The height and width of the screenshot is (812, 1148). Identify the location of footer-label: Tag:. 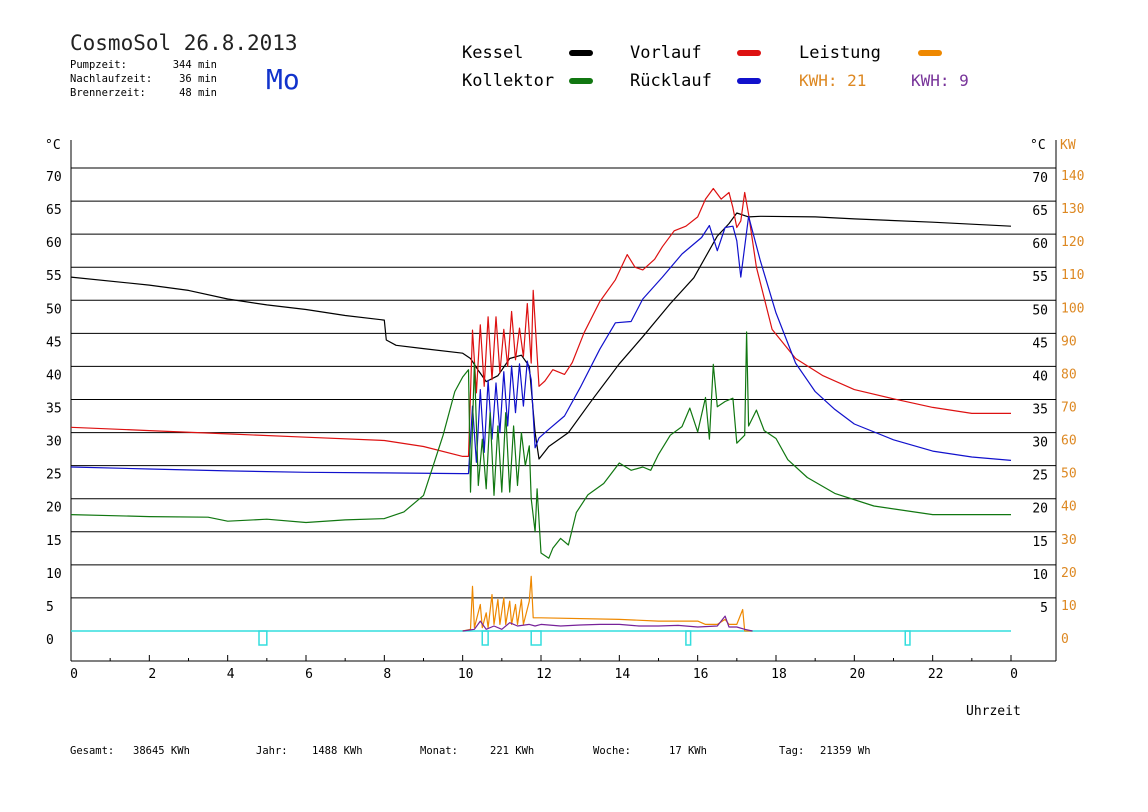
(791, 751).